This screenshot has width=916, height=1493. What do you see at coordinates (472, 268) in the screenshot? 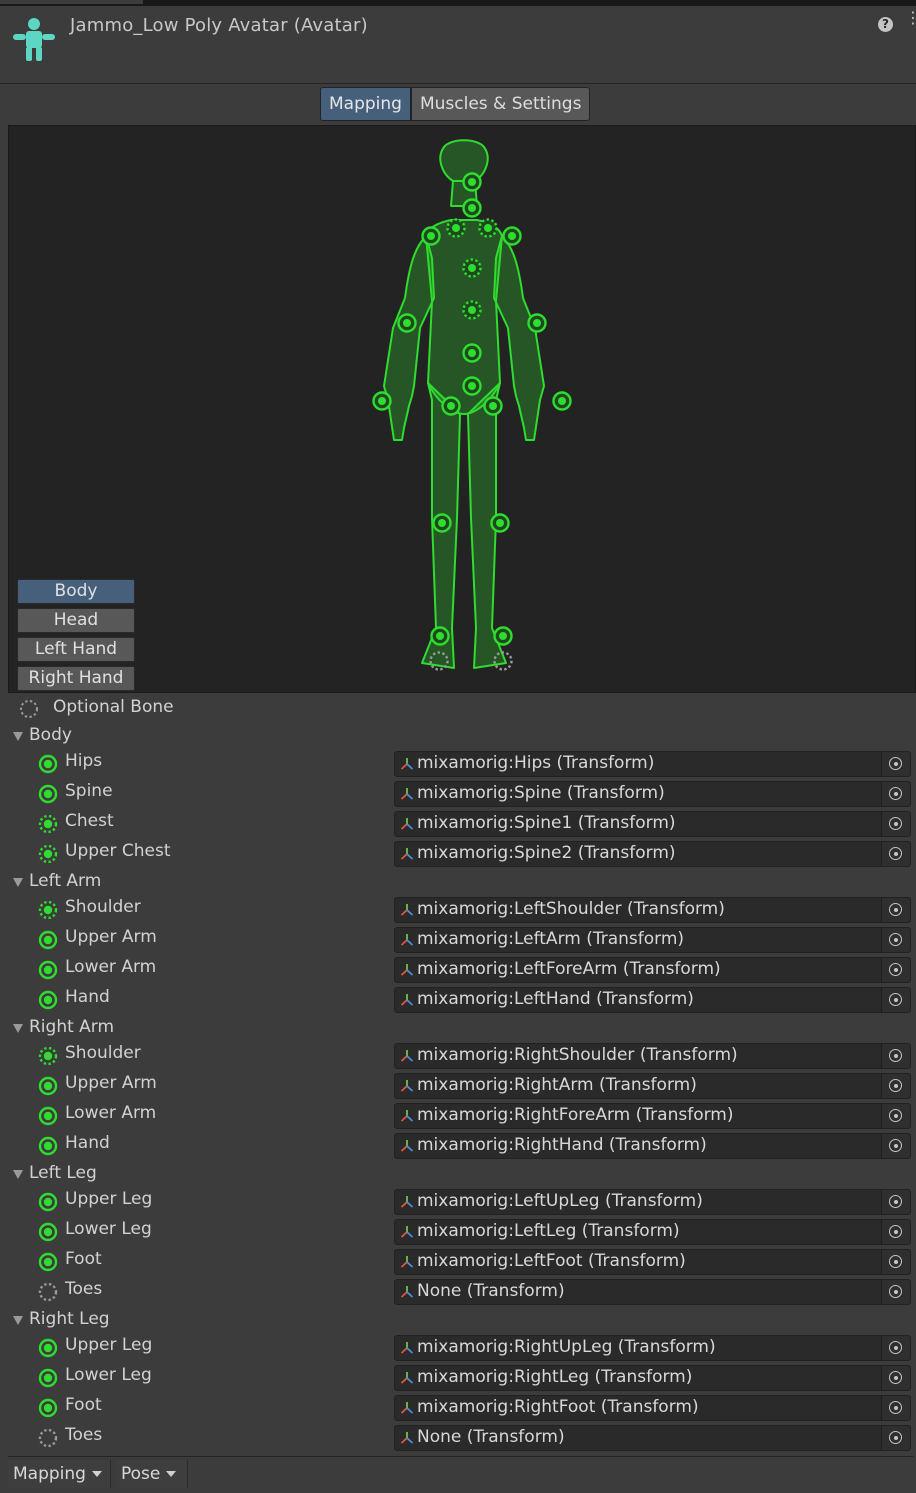
I see `joint-upper-chest` at bounding box center [472, 268].